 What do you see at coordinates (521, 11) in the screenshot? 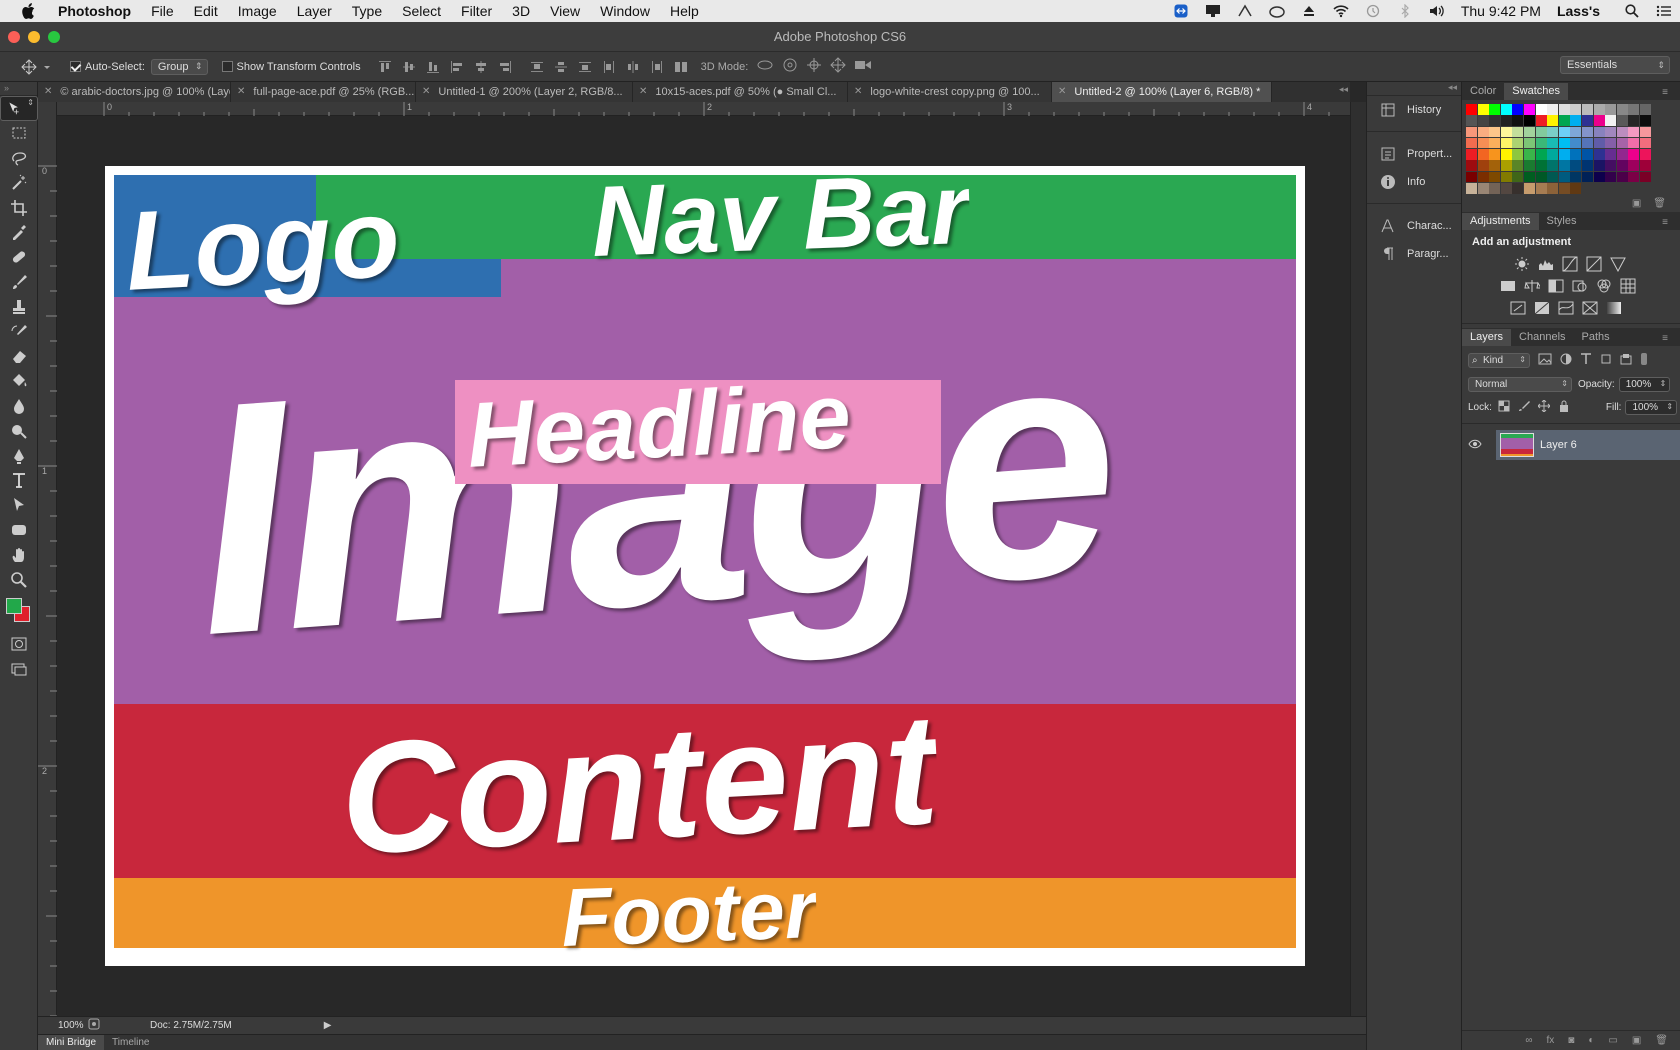
I see `menu-3d: 3D` at bounding box center [521, 11].